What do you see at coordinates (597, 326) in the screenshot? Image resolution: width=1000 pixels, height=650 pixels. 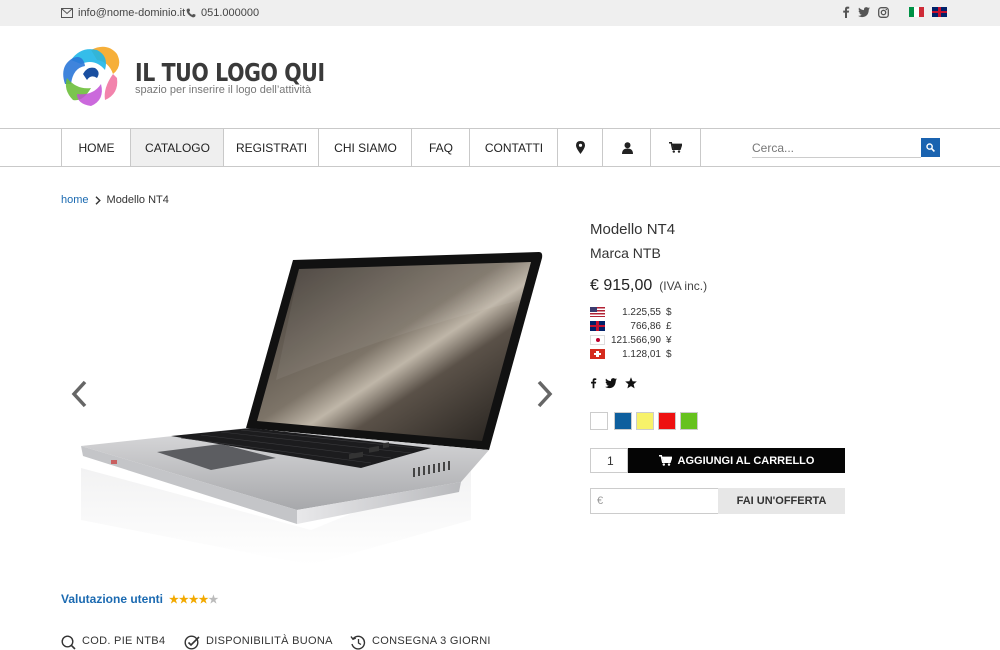 I see `uk-flag-icon` at bounding box center [597, 326].